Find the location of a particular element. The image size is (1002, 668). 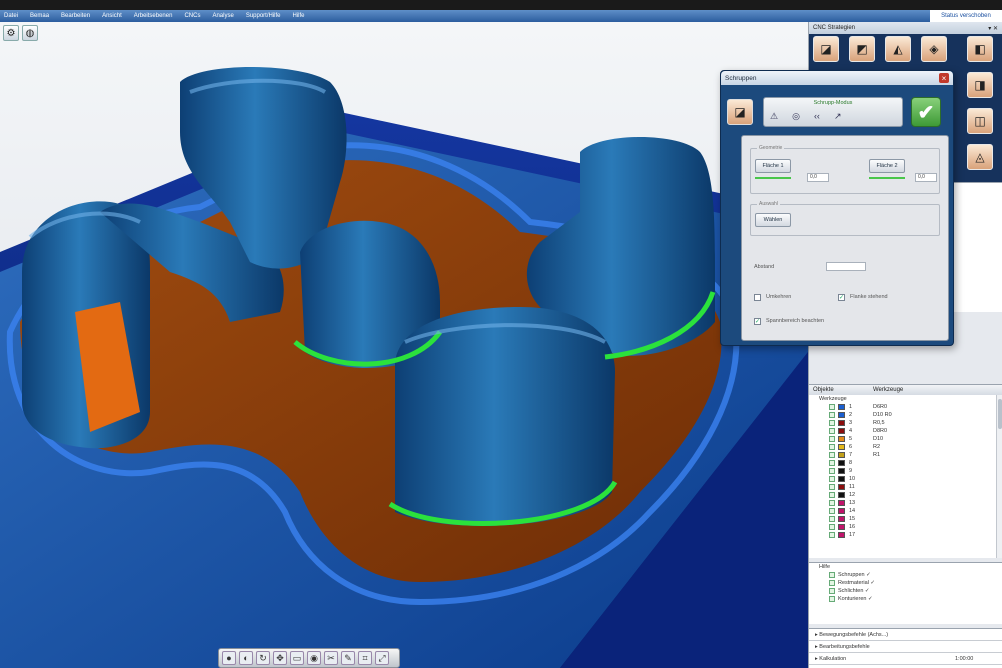

confirm-button: ✔ is located at coordinates (926, 112).